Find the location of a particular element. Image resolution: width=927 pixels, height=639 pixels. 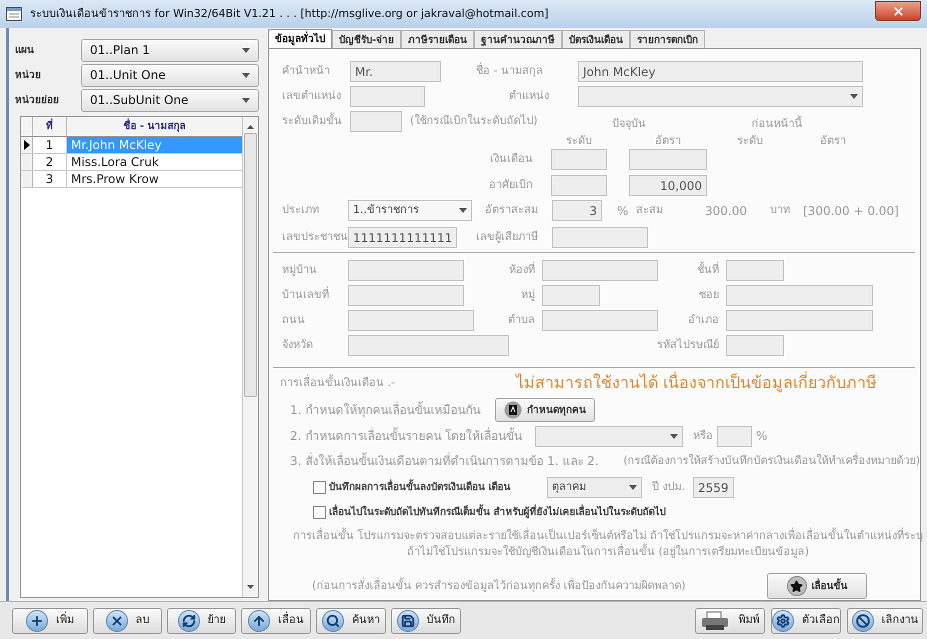

checkbox-label: เลื่อนไปในระดับถัดไปทันทีกรณีเต็มขั้น สำหรับผู้ที่ยังไม่เคยเลื่อนไปในระดับถัดไป is located at coordinates (497, 512).